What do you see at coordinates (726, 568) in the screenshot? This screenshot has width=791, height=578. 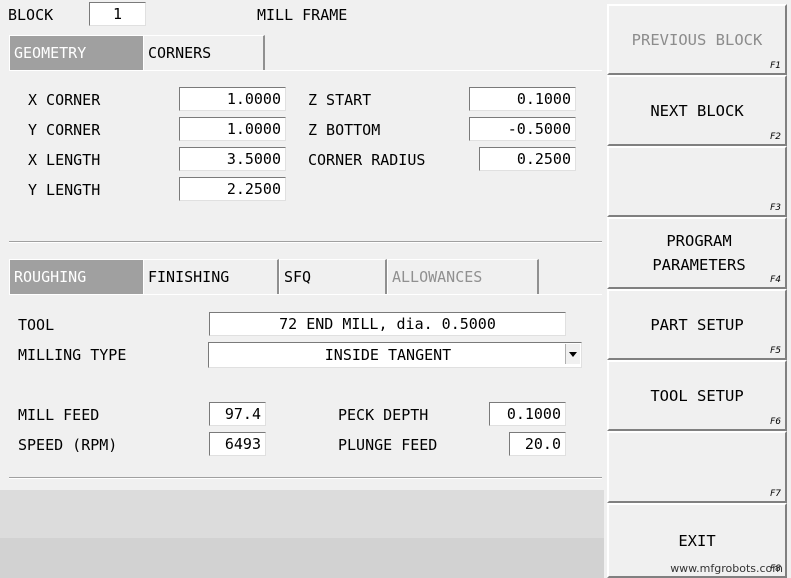 I see `watermark: www.mfgrobots.com` at bounding box center [726, 568].